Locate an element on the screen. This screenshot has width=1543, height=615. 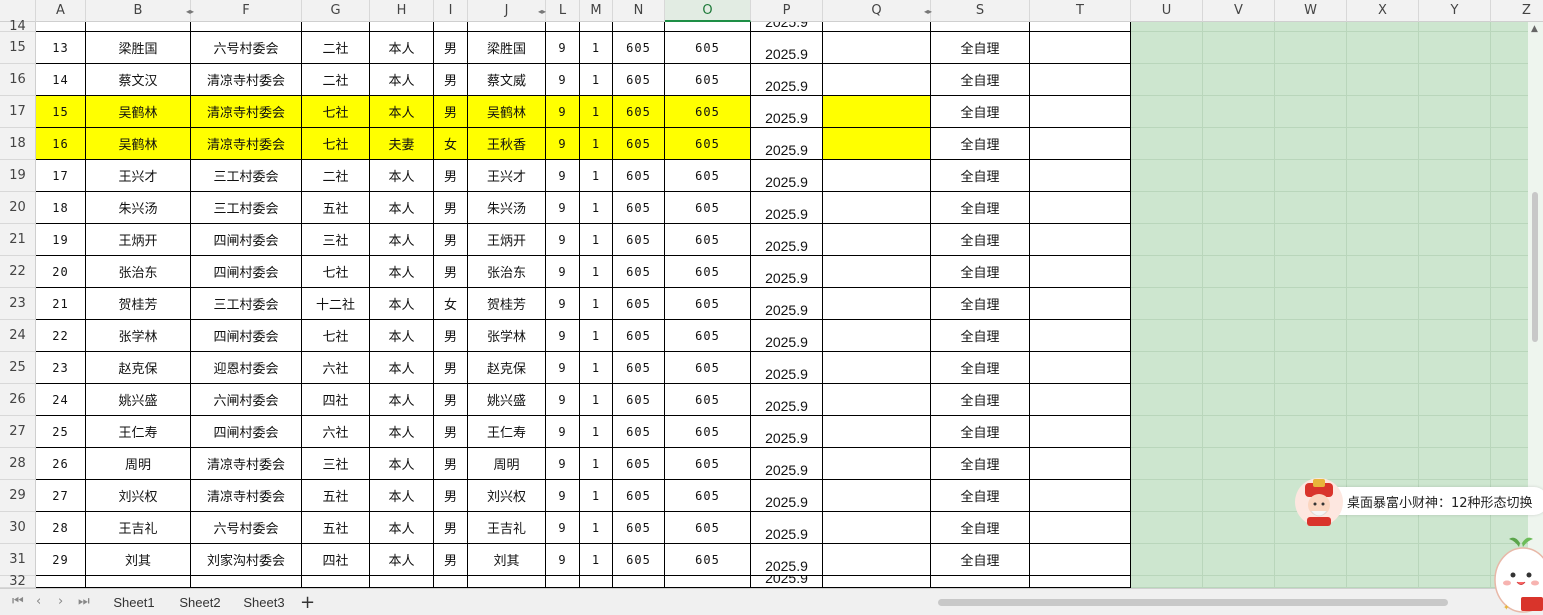
cell-a23: 21 is located at coordinates (61, 304).